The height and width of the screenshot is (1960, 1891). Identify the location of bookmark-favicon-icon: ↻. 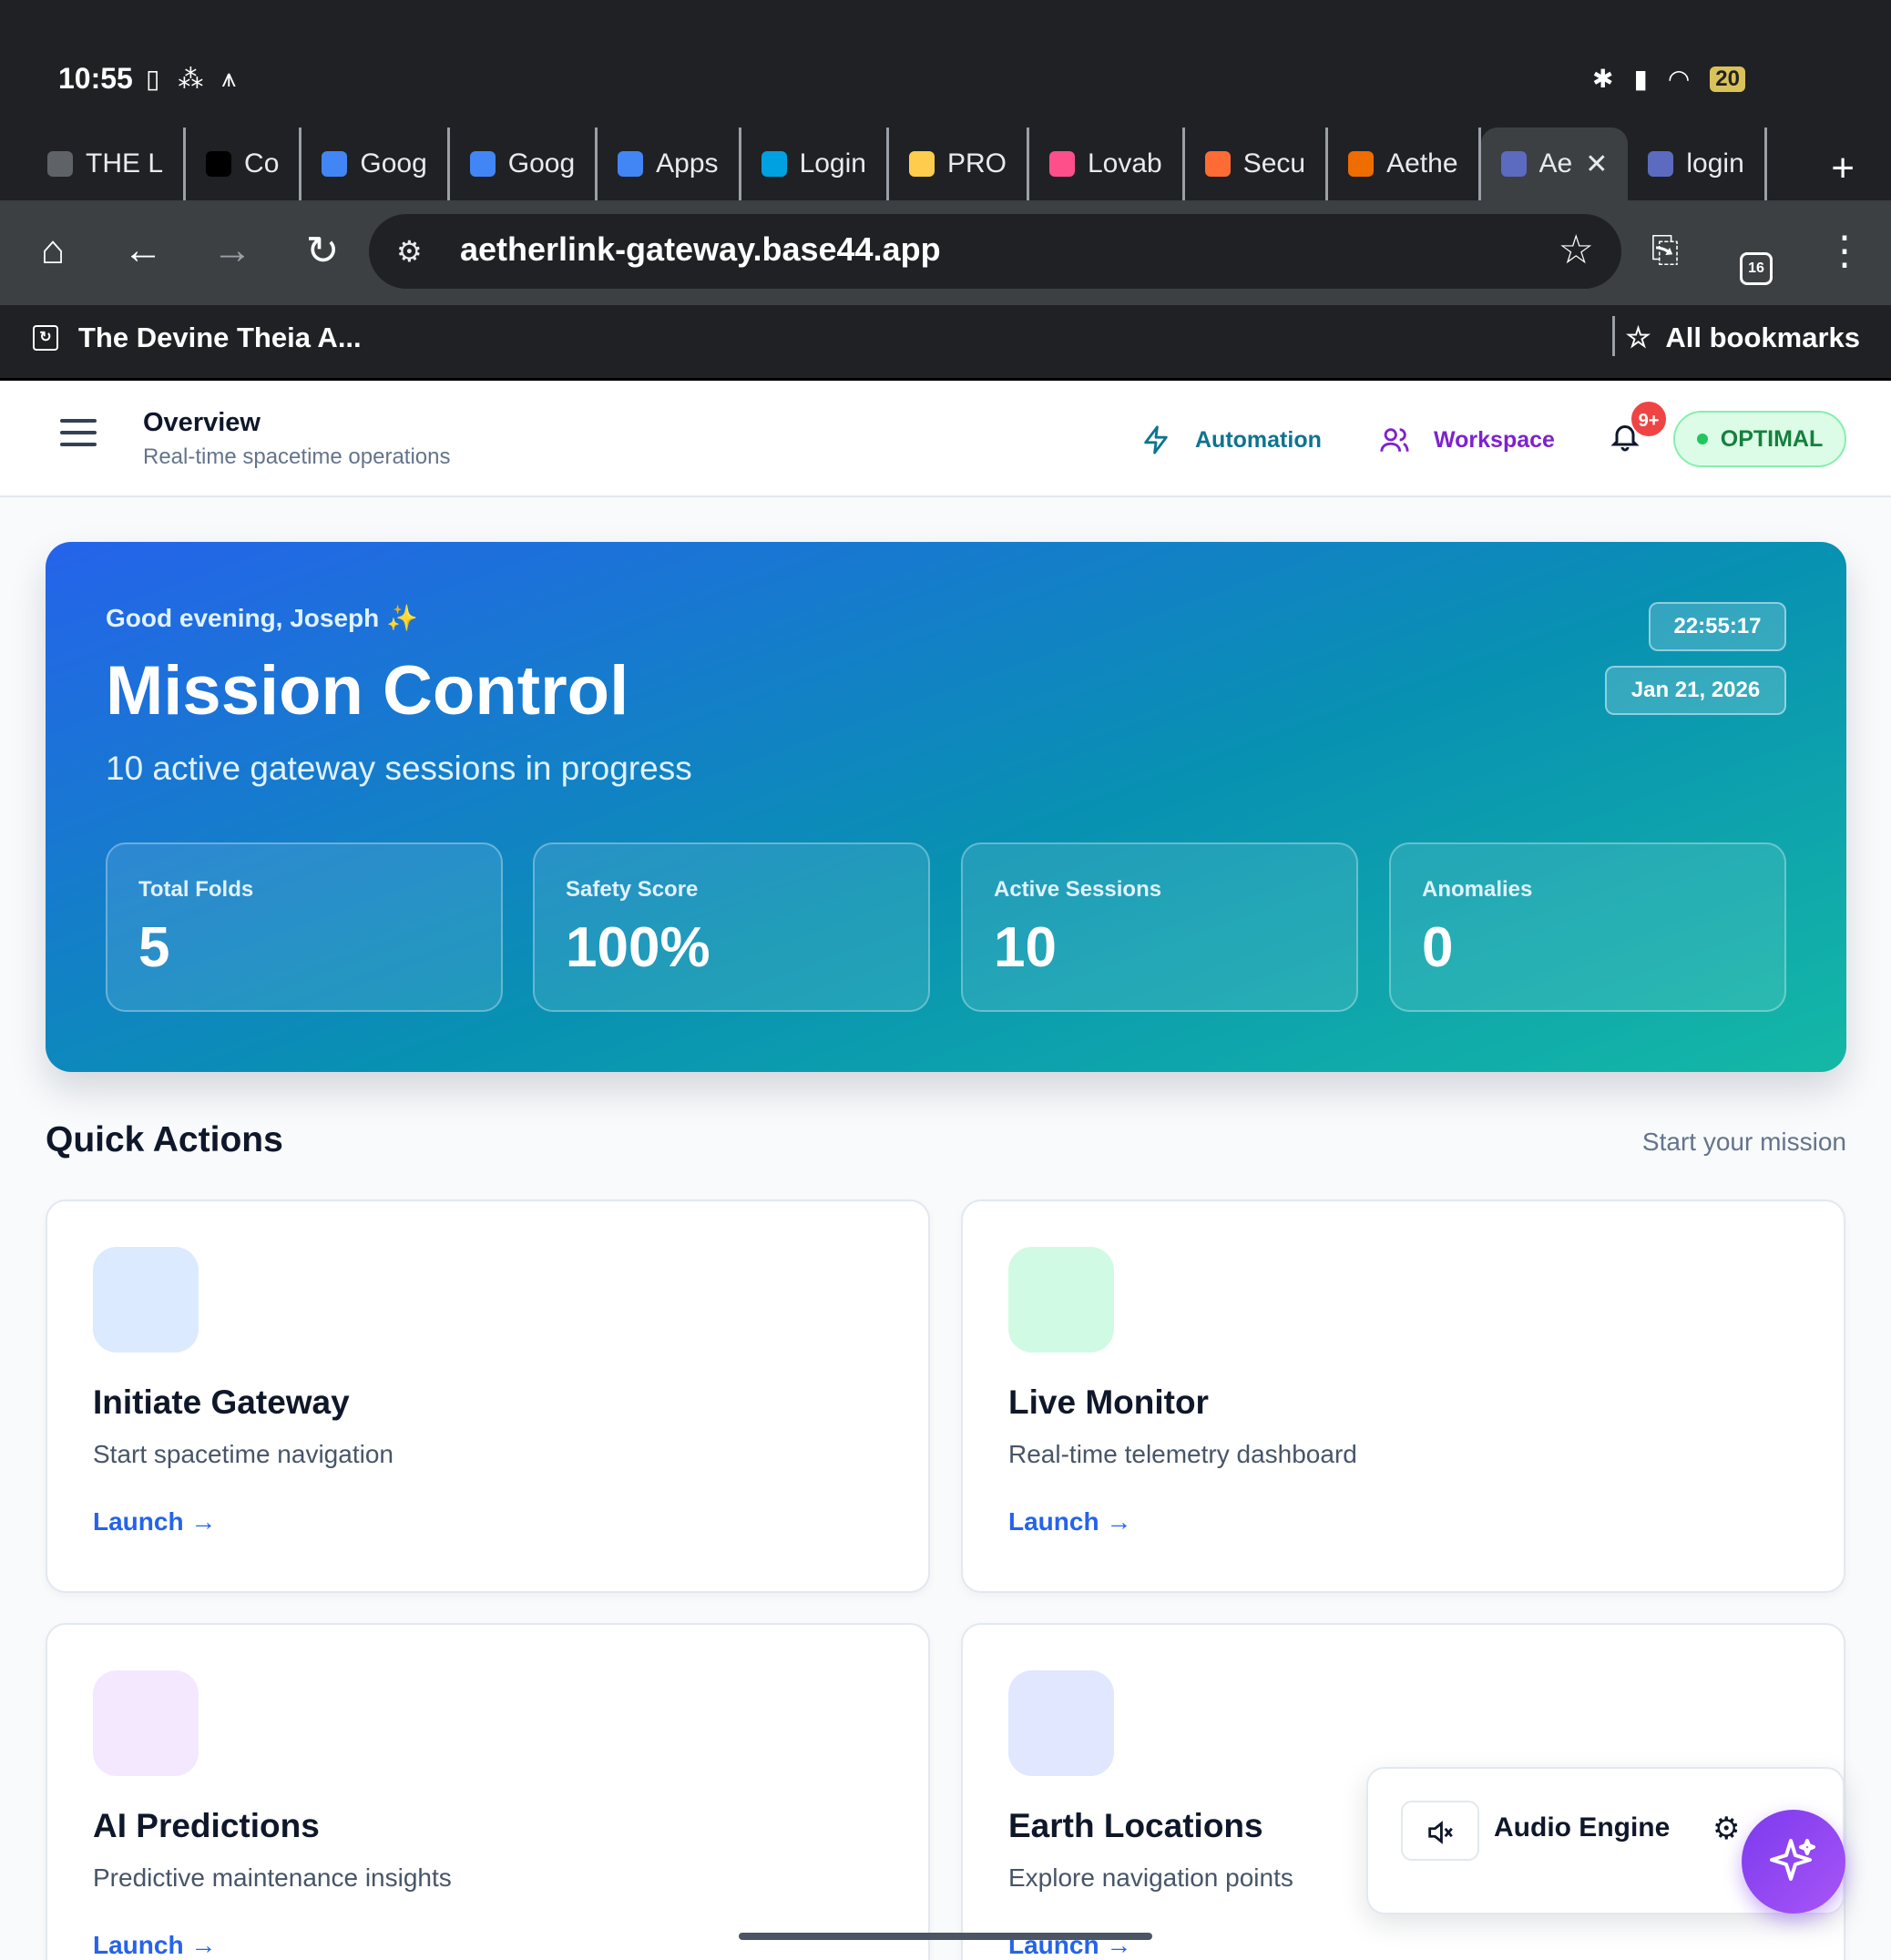
(46, 338).